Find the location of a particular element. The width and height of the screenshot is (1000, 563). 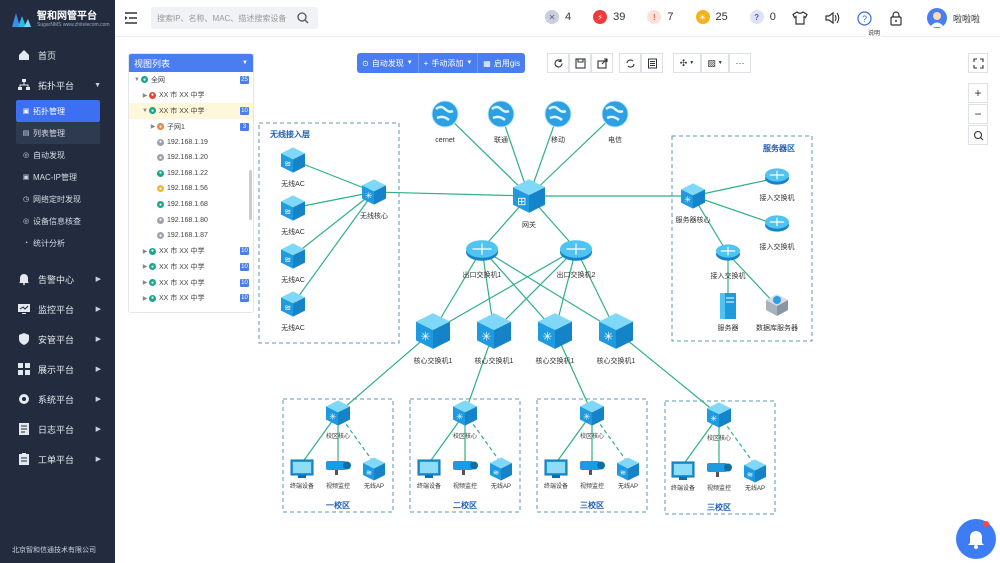

zoom-in-button: + is located at coordinates (978, 93).